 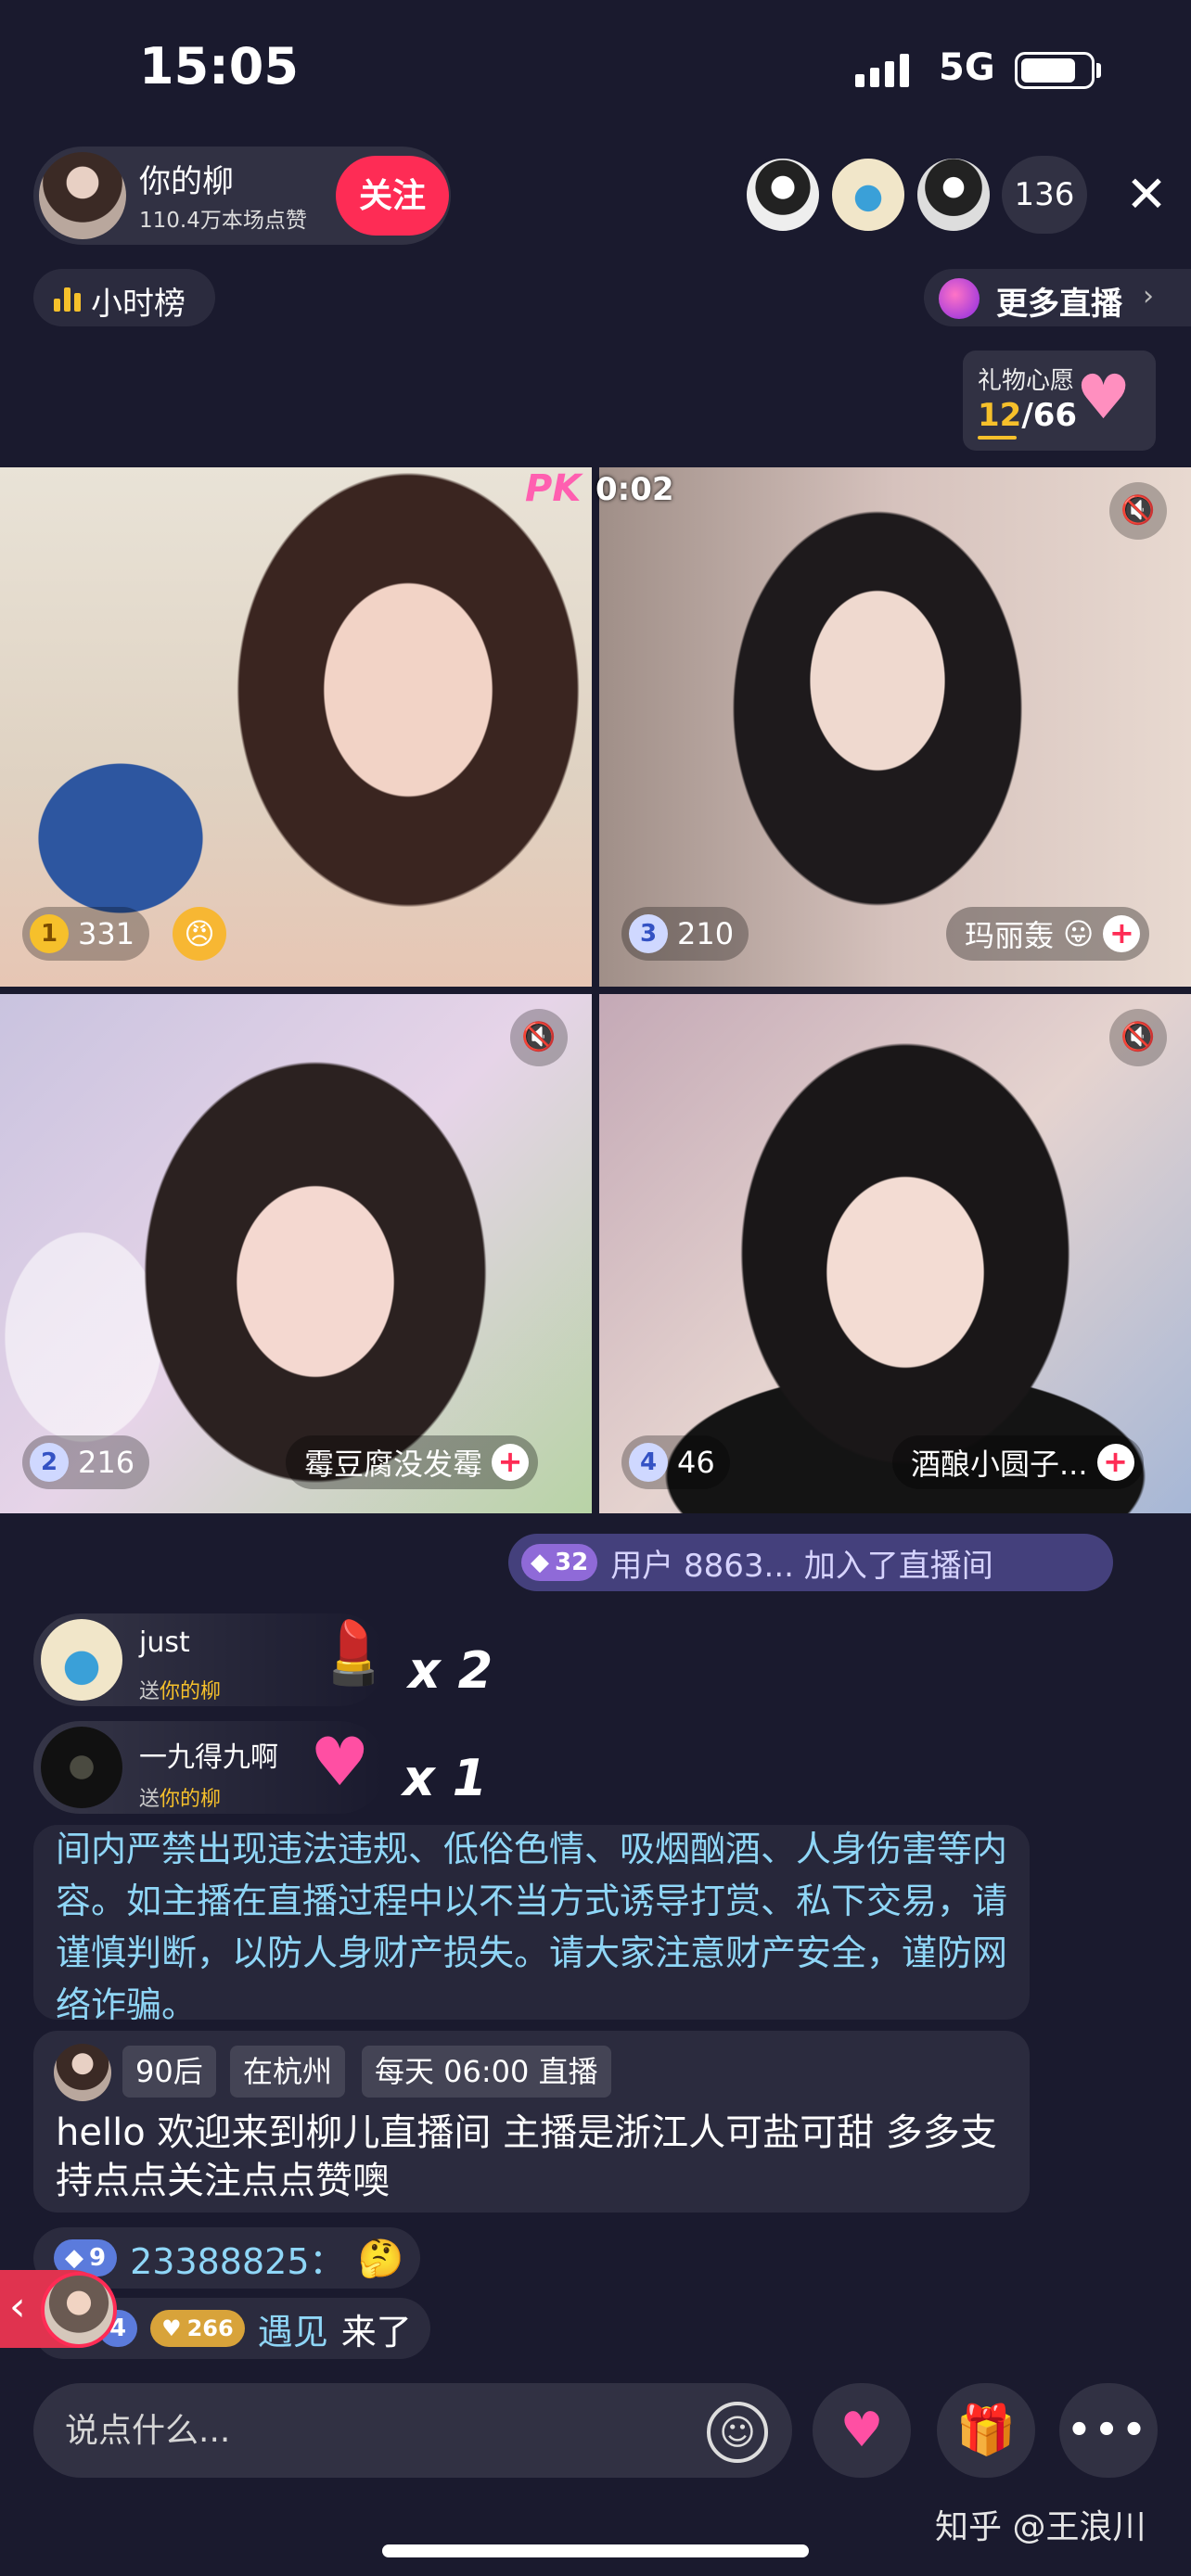 What do you see at coordinates (1148, 296) in the screenshot?
I see `chevron-right-icon: ›` at bounding box center [1148, 296].